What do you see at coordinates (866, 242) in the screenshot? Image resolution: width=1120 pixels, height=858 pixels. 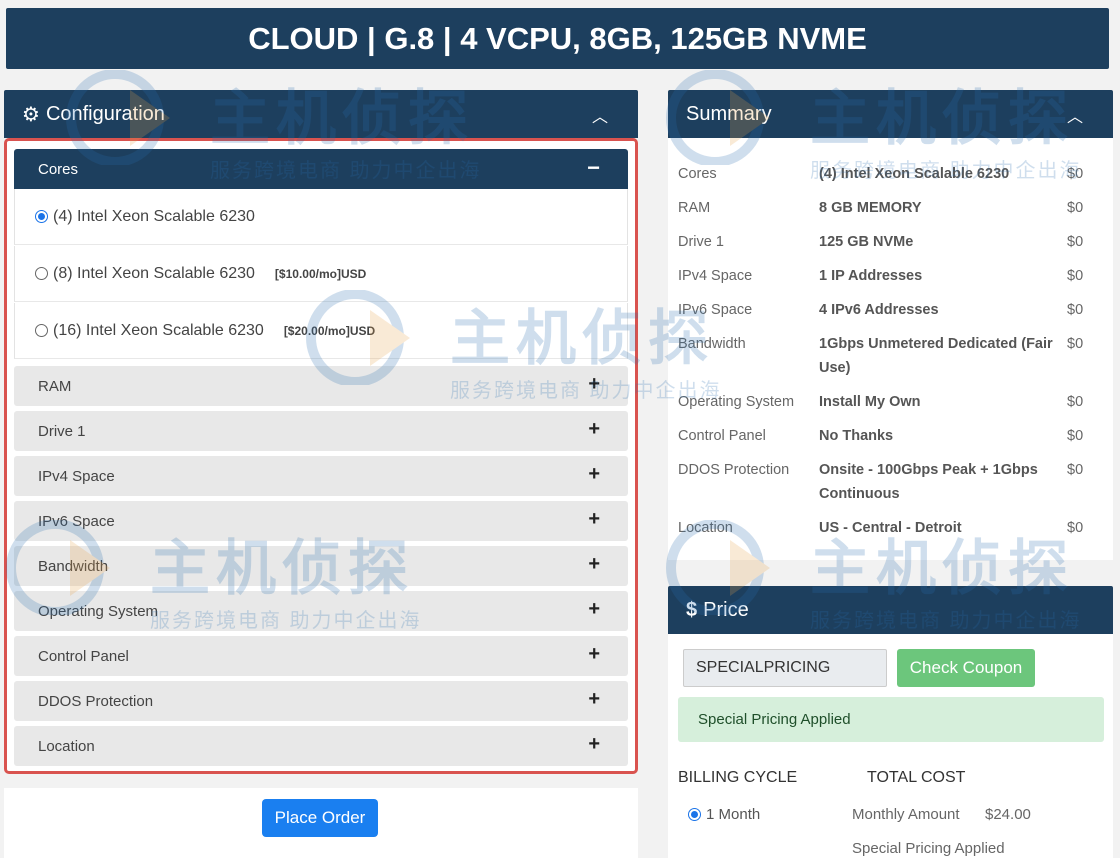 I see `summary-value: 125 GB NVMe` at bounding box center [866, 242].